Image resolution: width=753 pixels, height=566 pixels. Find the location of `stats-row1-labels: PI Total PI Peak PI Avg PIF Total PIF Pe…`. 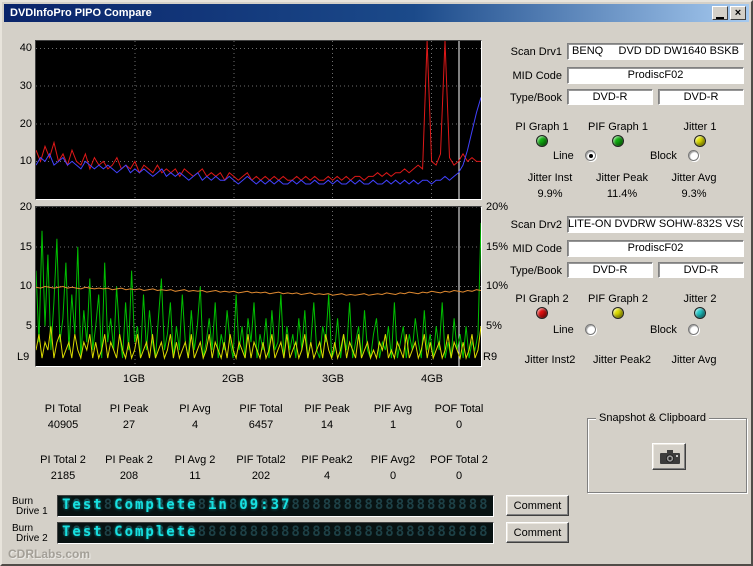

stats-row1-labels: PI Total PI Peak PI Avg PIF Total PIF Pe… is located at coordinates (263, 409).